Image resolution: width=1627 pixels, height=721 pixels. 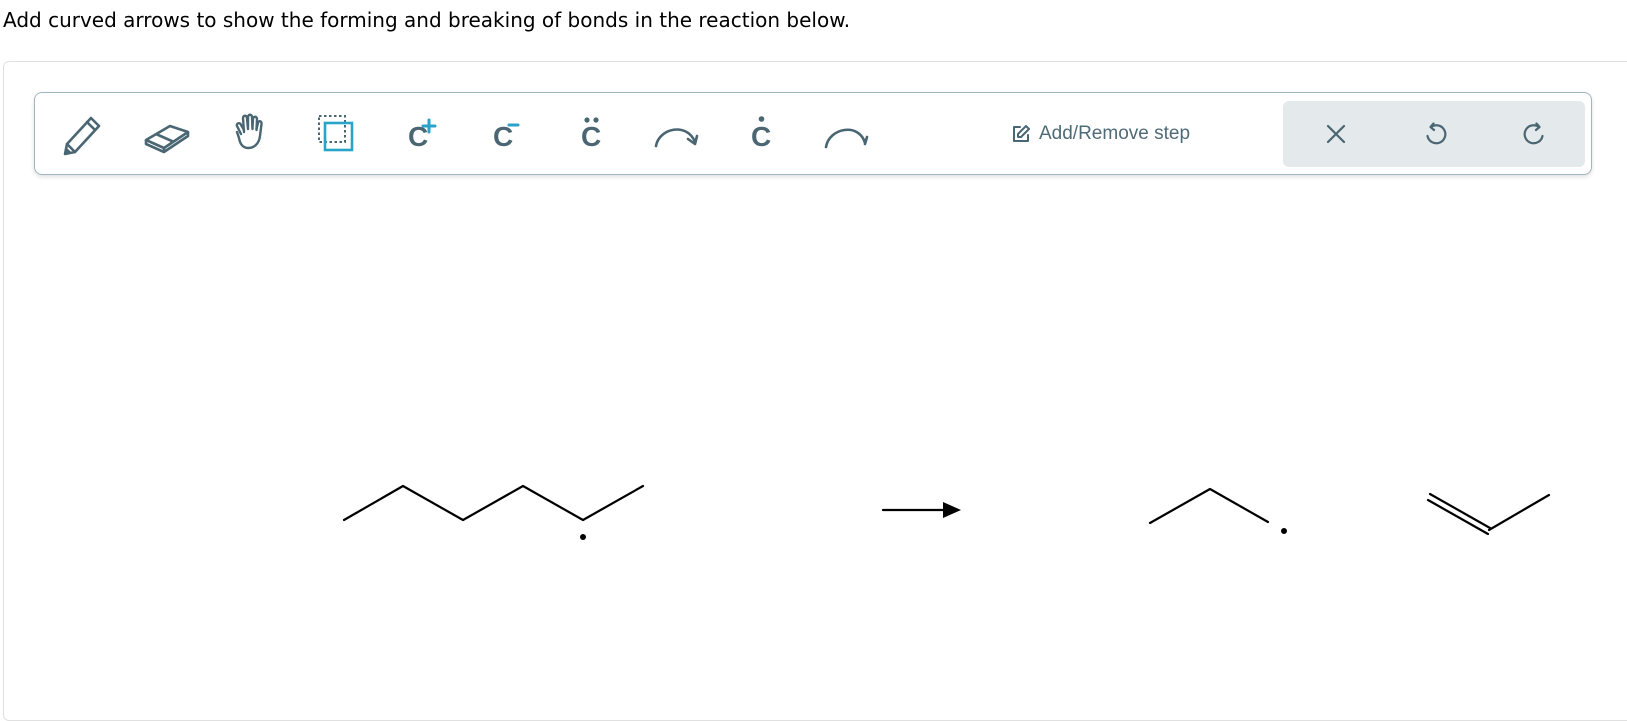 What do you see at coordinates (1284, 531) in the screenshot?
I see `product-radical-dot` at bounding box center [1284, 531].